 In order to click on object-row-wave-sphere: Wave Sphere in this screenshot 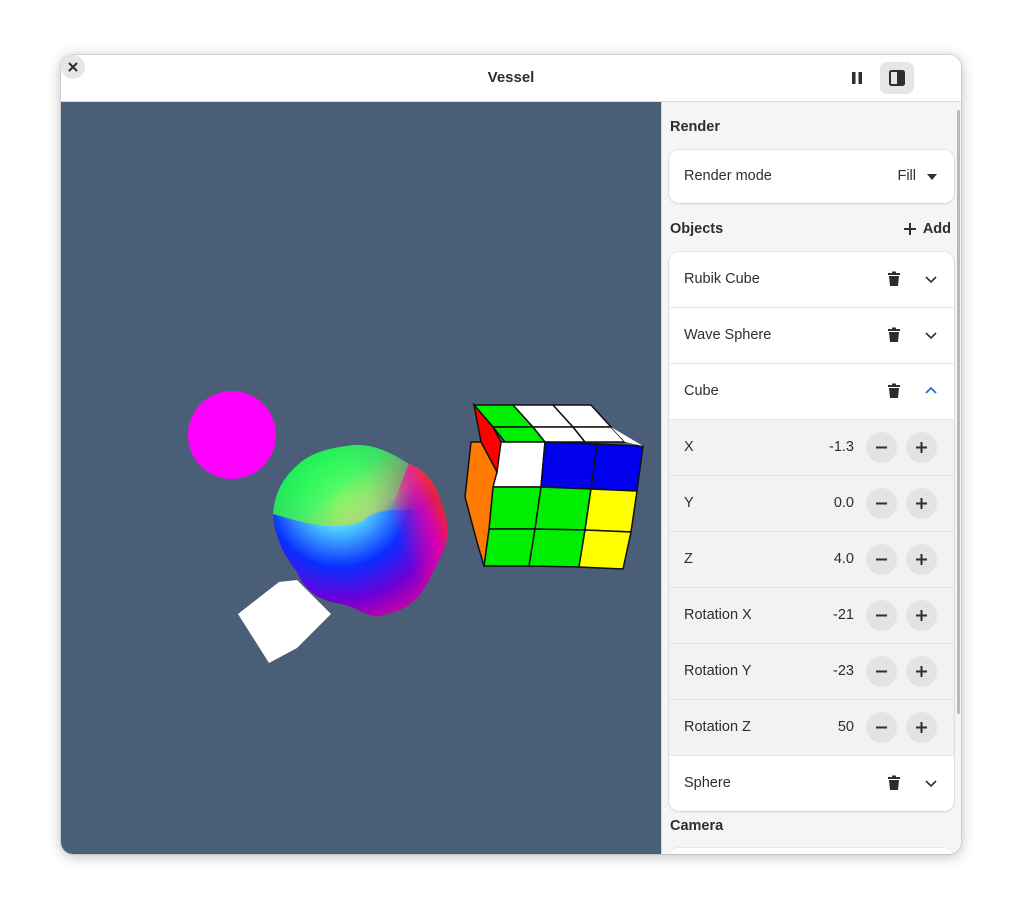, I will do `click(811, 336)`.